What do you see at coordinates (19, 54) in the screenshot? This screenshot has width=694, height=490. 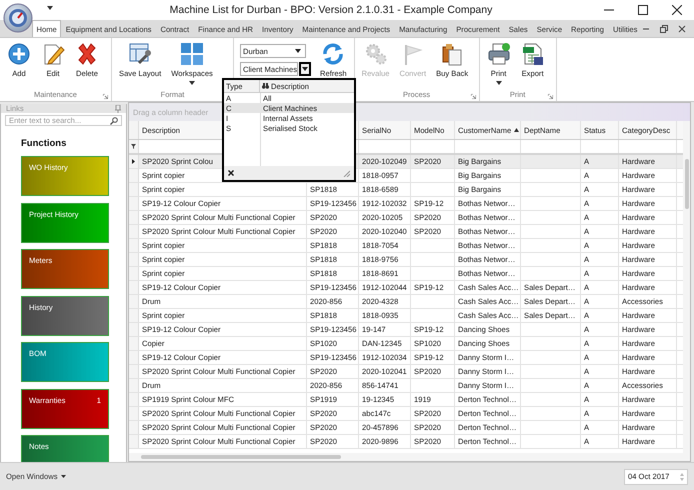 I see `add-icon` at bounding box center [19, 54].